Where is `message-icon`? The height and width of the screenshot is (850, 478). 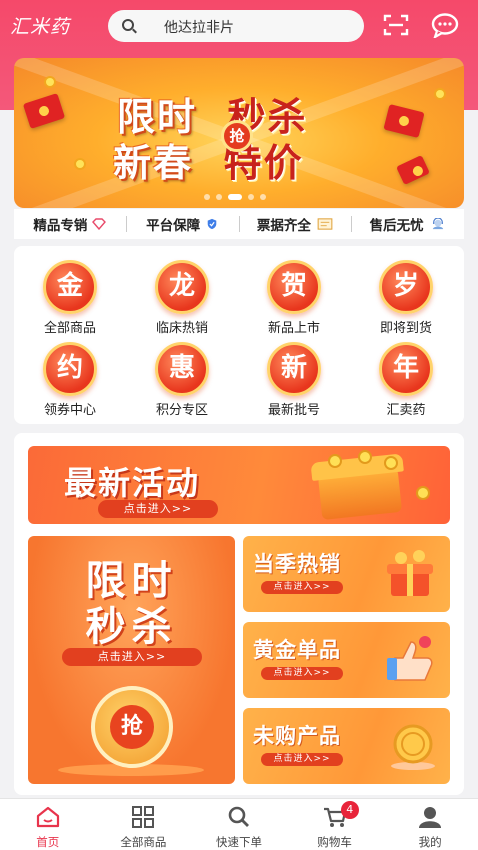
message-icon is located at coordinates (445, 25).